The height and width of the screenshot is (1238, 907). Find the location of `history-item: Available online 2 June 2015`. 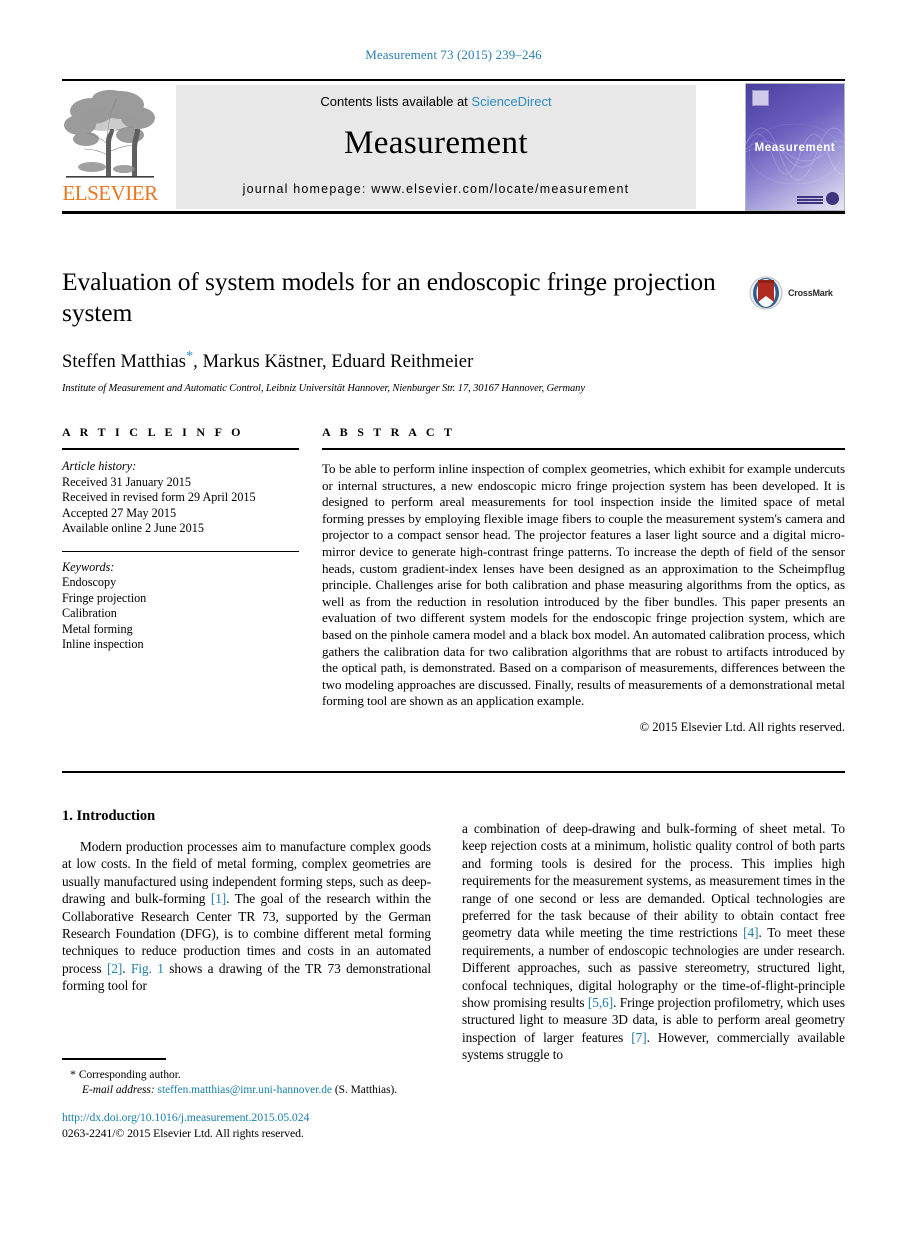

history-item: Available online 2 June 2015 is located at coordinates (133, 528).